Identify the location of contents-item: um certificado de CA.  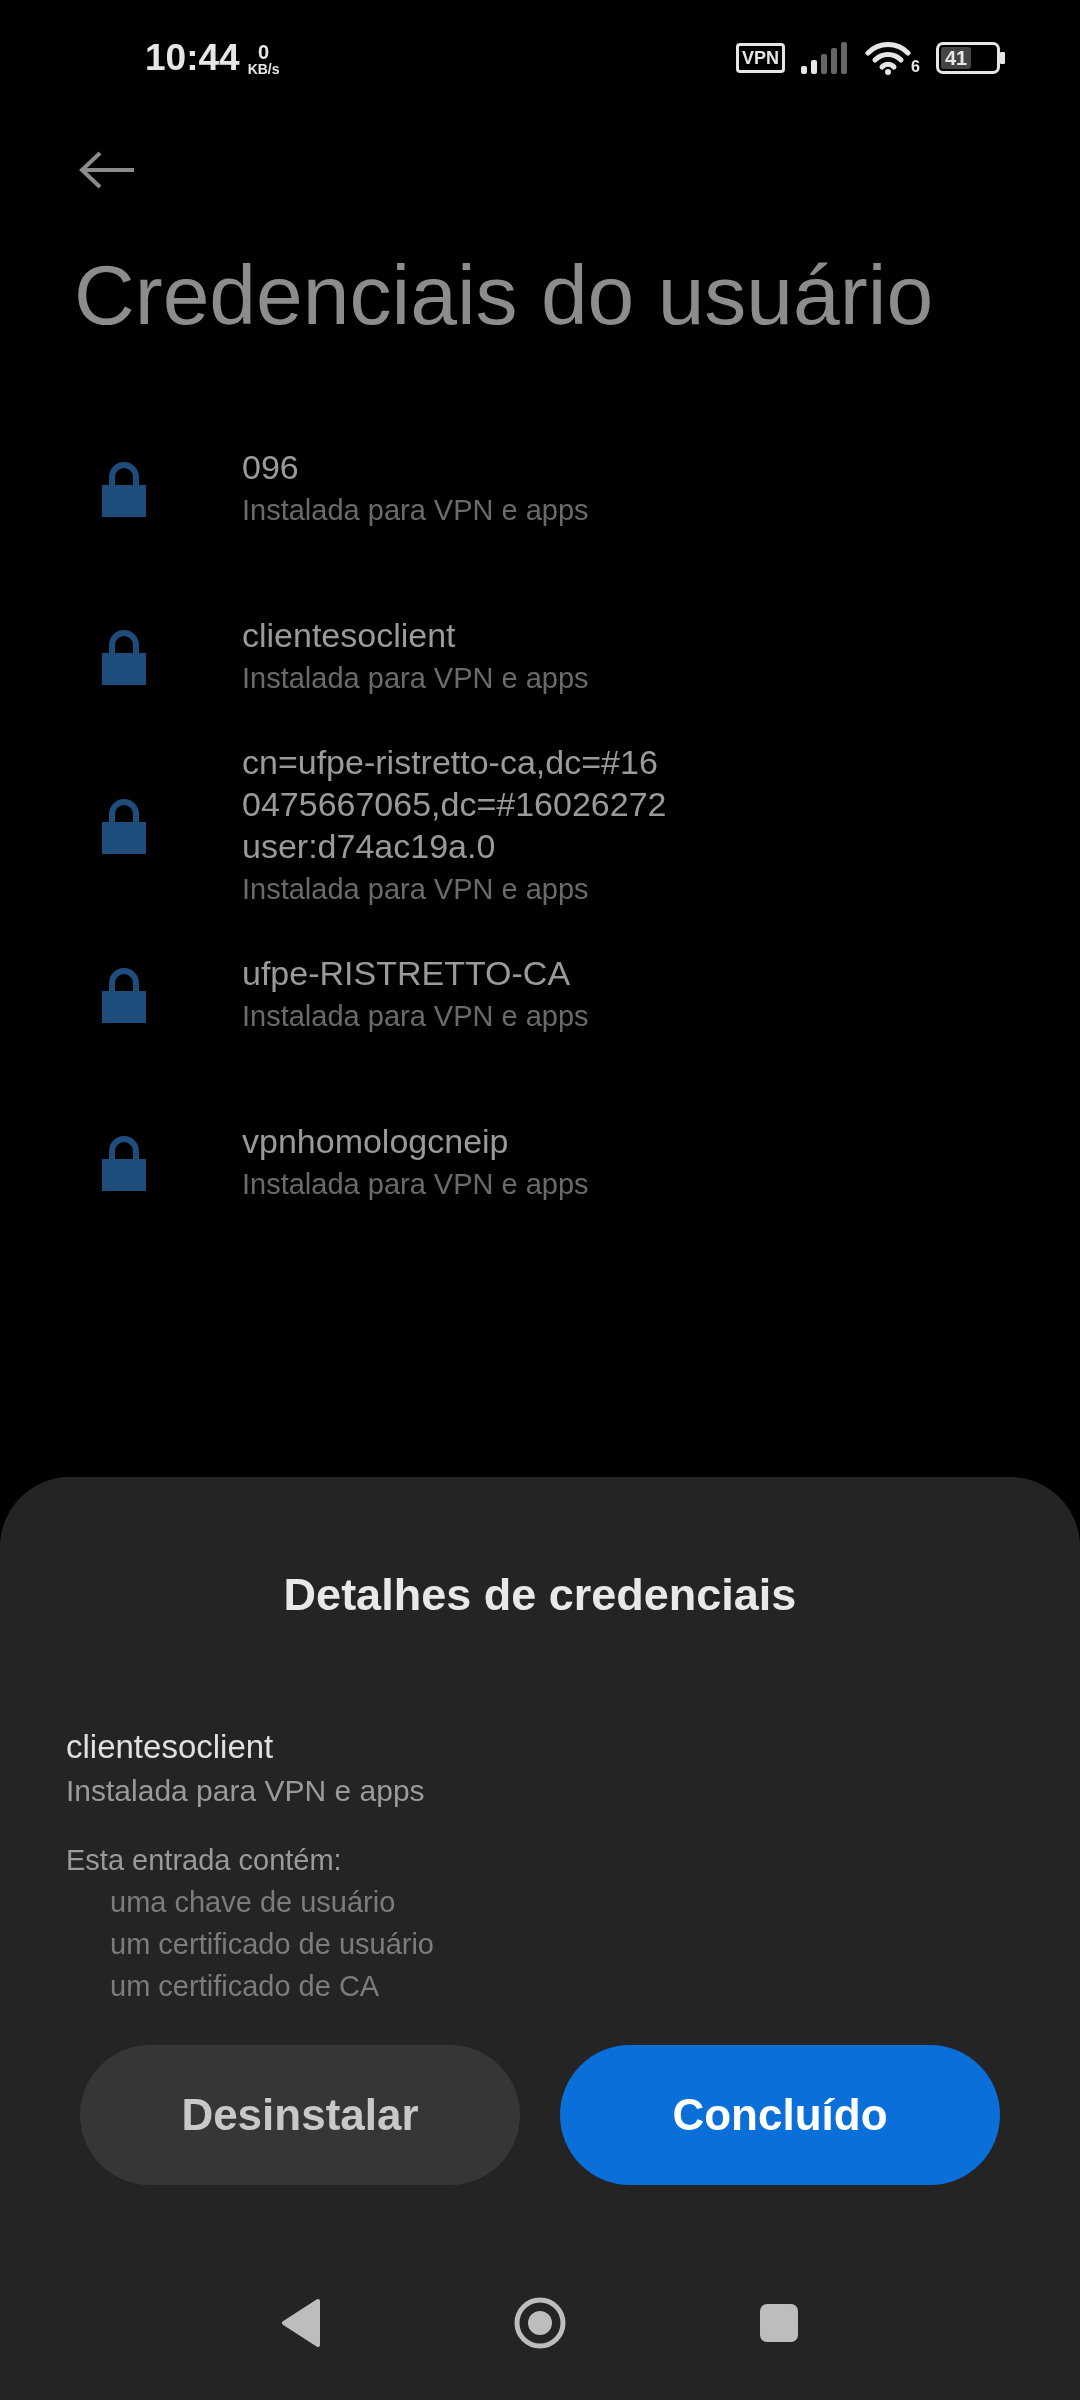
(245, 1986).